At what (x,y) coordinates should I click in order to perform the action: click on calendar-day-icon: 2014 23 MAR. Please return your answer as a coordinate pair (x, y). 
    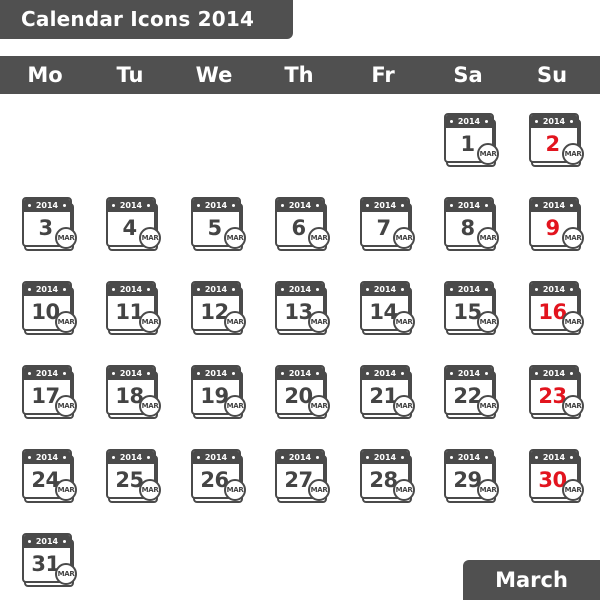
    Looking at the image, I should click on (560, 396).